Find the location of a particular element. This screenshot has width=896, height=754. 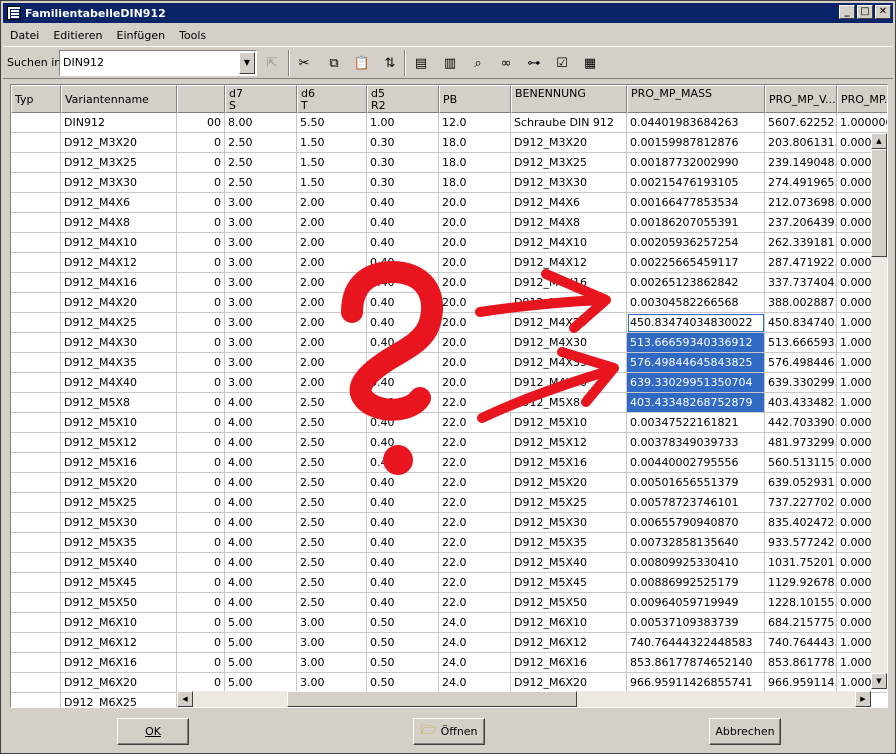

table-cell-d6: 3.00 is located at coordinates (332, 683).